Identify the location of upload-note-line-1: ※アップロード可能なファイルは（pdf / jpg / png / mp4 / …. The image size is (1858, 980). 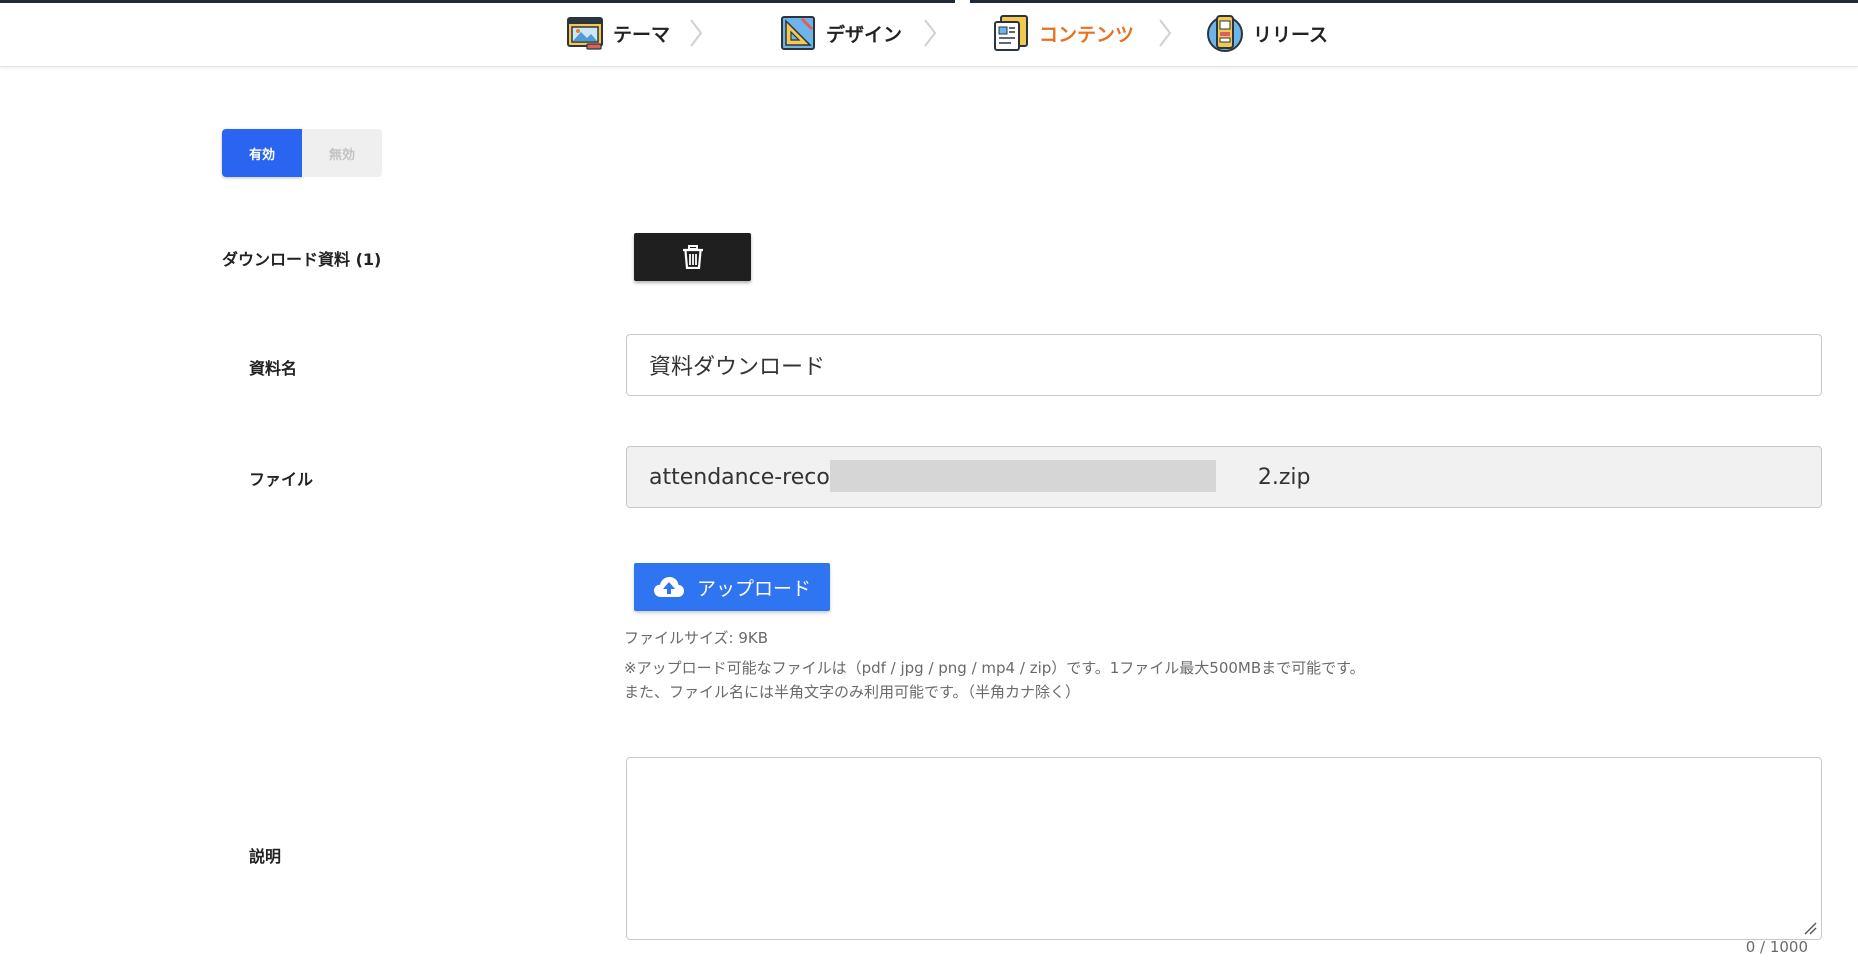
(994, 668).